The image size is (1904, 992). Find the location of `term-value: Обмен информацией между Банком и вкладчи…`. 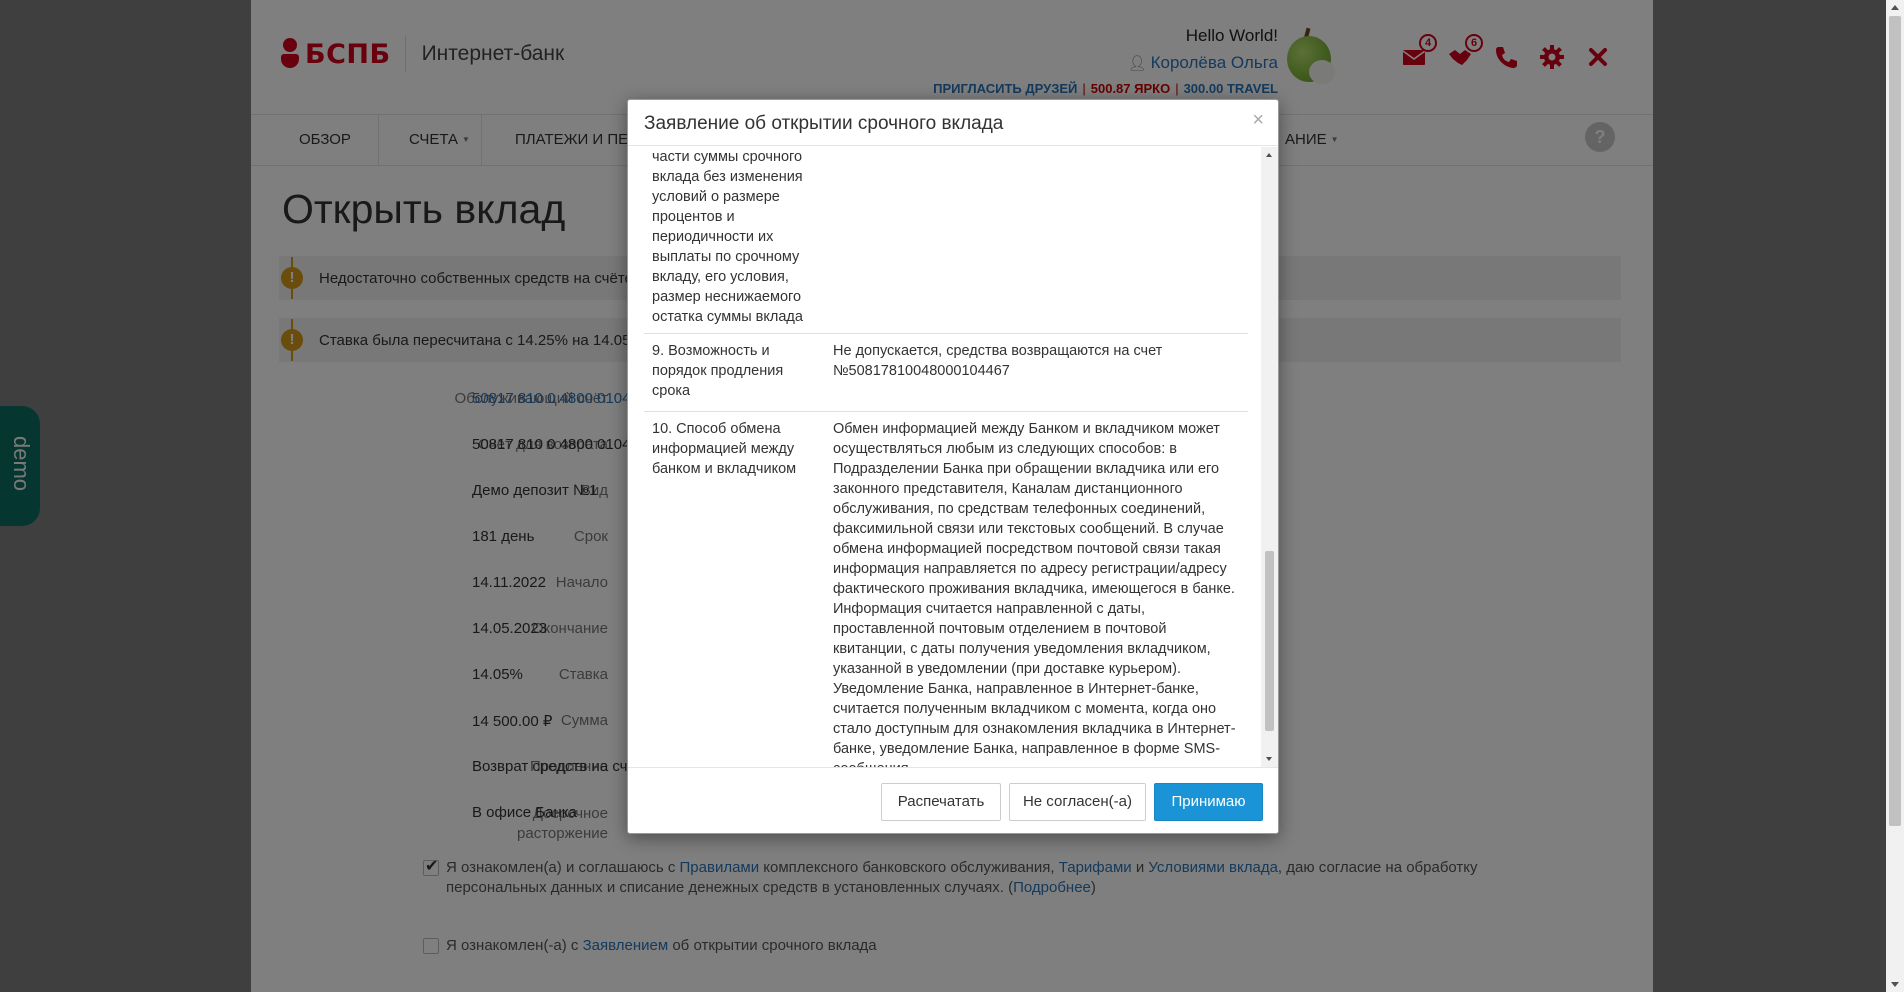

term-value: Обмен информацией между Банком и вкладчи… is located at coordinates (1034, 594).